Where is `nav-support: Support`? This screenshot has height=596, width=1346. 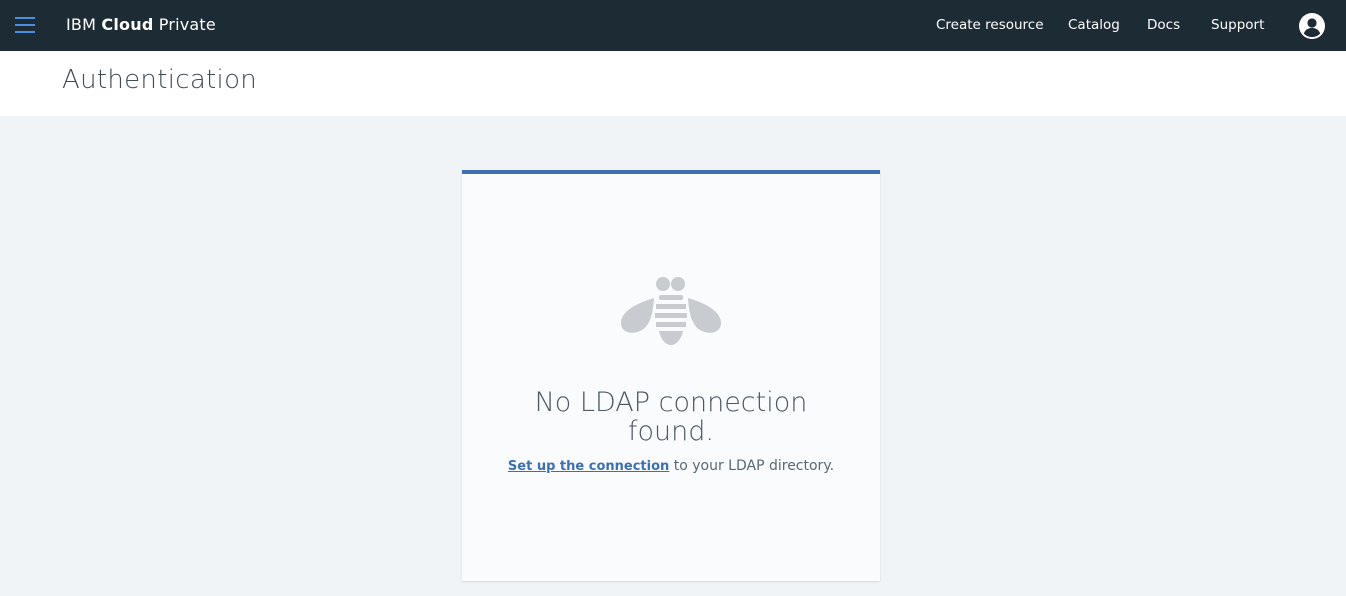 nav-support: Support is located at coordinates (1237, 25).